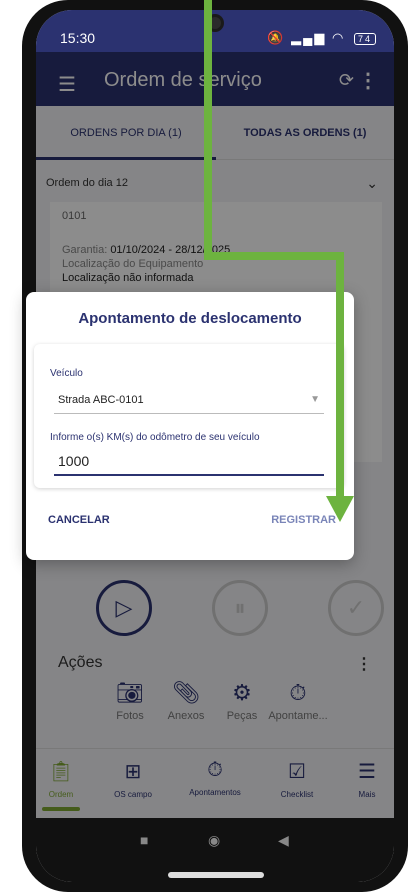 Image resolution: width=419 pixels, height=892 pixels. What do you see at coordinates (189, 402) in the screenshot?
I see `vehicle-select: Strada ABC-0101 ▼` at bounding box center [189, 402].